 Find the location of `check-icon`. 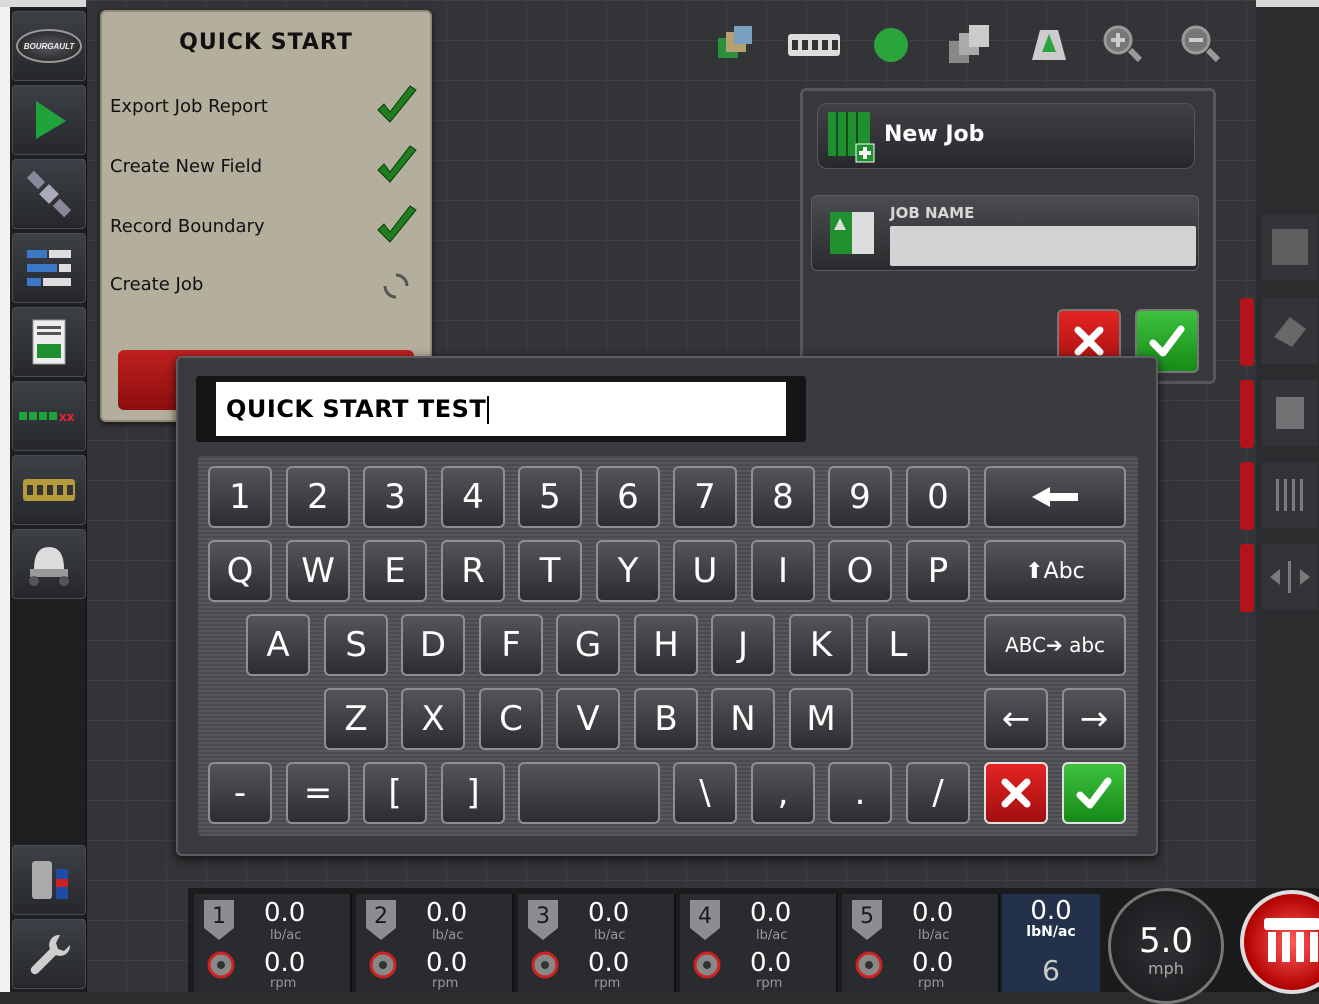

check-icon is located at coordinates (397, 104).